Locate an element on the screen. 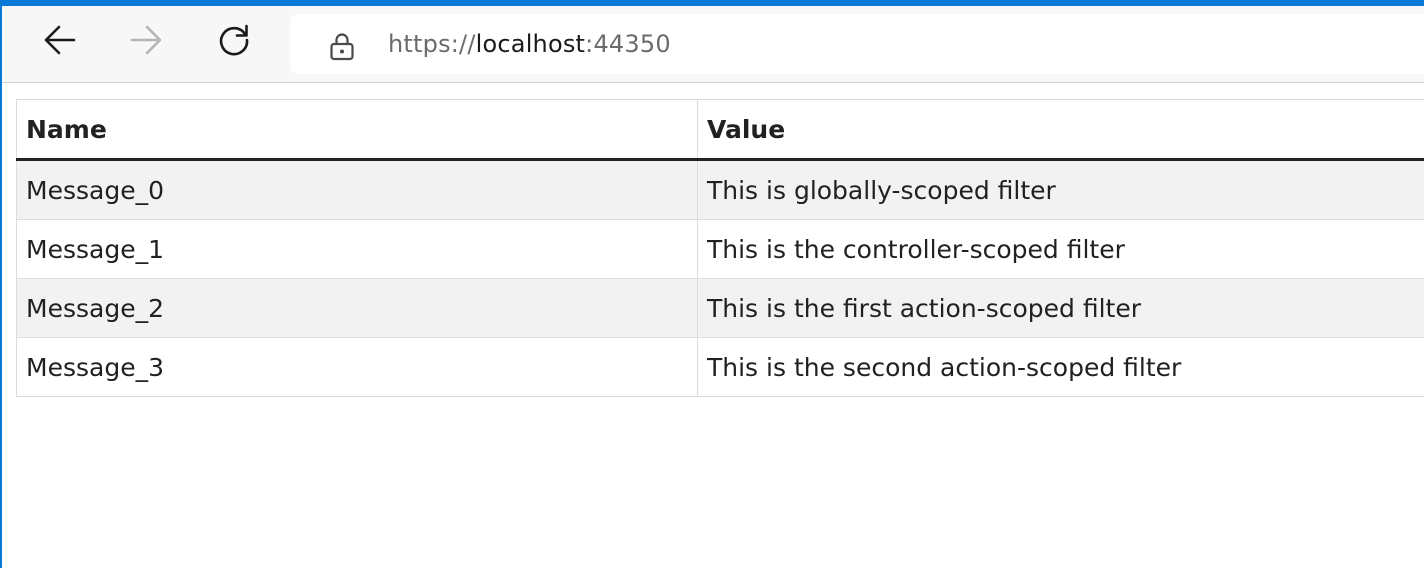  forward-arrow-icon is located at coordinates (146, 40).